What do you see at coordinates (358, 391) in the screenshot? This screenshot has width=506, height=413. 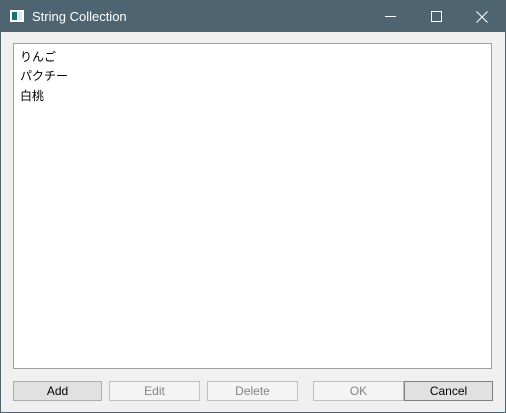 I see `ok-button: OK` at bounding box center [358, 391].